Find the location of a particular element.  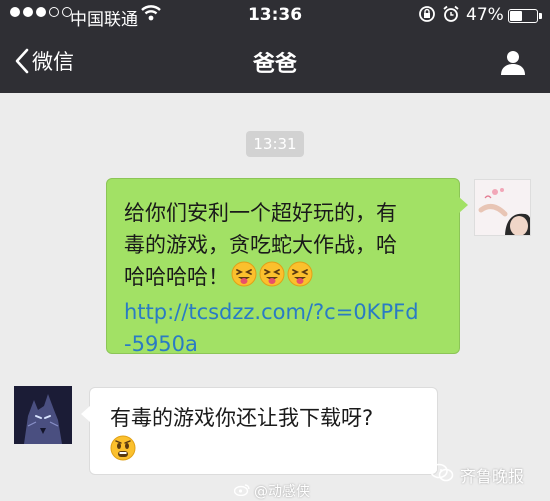

message-line: 毒的游戏，贪吃蛇大作战，哈 is located at coordinates (260, 245).